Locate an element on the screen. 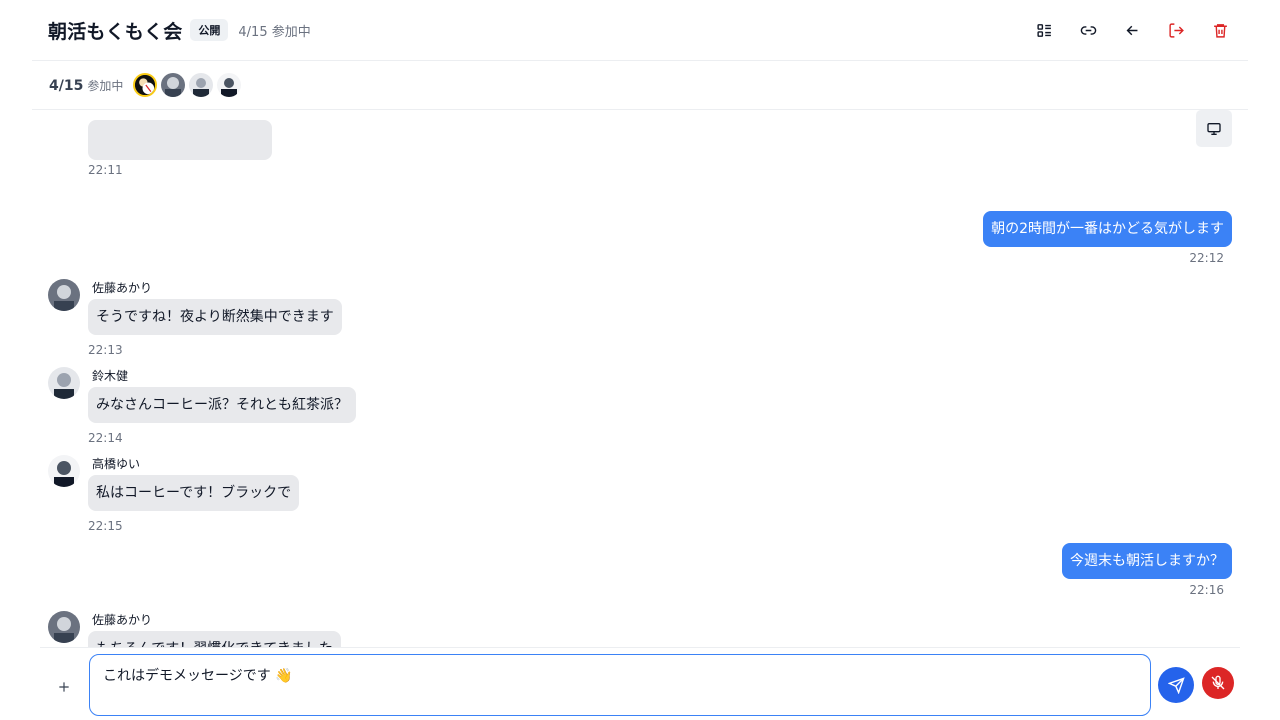 This screenshot has height=720, width=1280. participant-count-header: 4/15 参加中 is located at coordinates (274, 32).